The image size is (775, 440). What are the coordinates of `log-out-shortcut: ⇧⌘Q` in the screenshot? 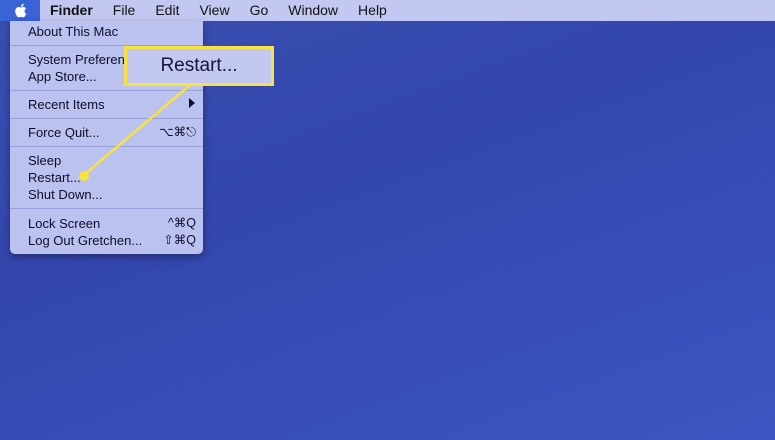 It's located at (179, 240).